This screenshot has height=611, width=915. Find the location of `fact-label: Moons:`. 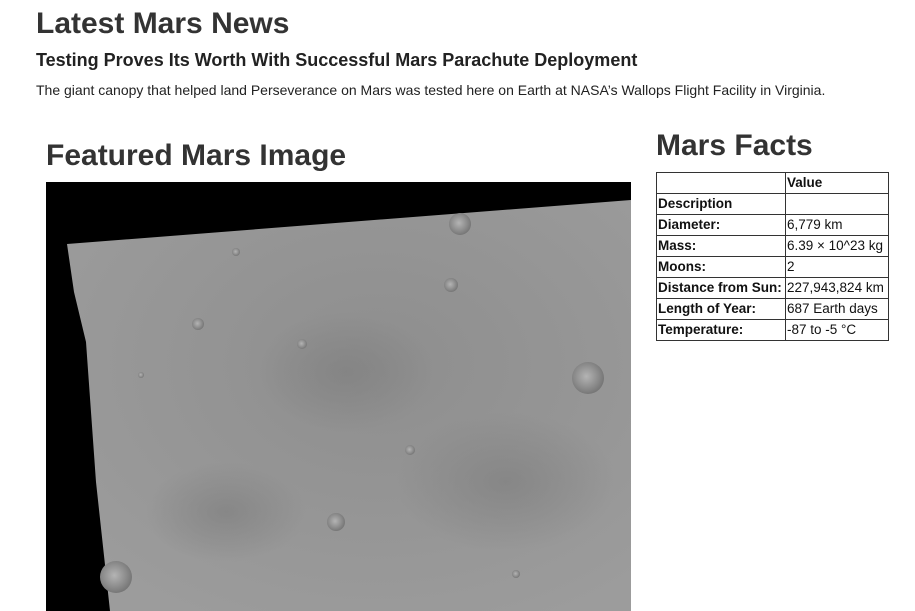

fact-label: Moons: is located at coordinates (721, 267).